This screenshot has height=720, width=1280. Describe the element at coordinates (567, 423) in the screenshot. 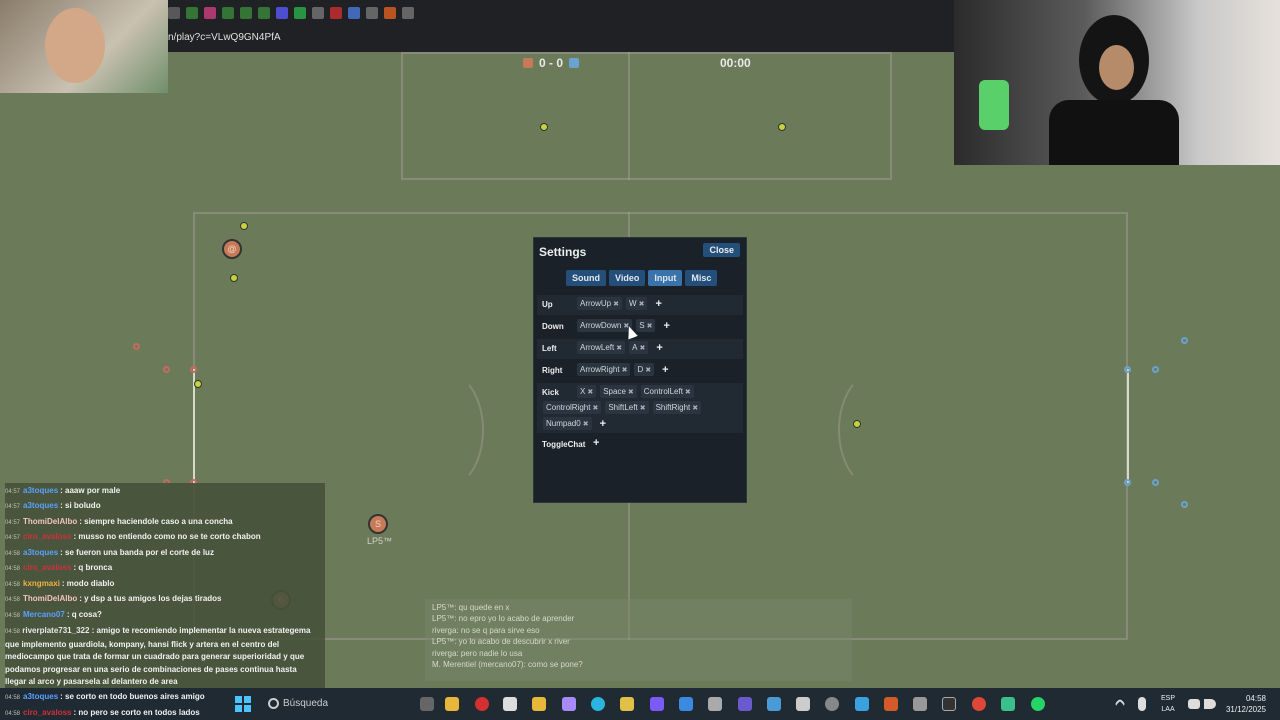

I see `key-chip: Numpad0 ✖` at that location.